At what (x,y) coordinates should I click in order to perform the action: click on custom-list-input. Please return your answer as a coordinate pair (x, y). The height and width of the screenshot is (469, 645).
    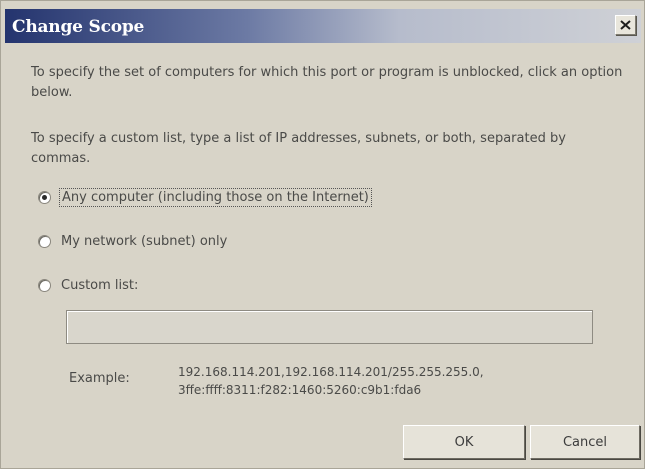
    Looking at the image, I should click on (329, 327).